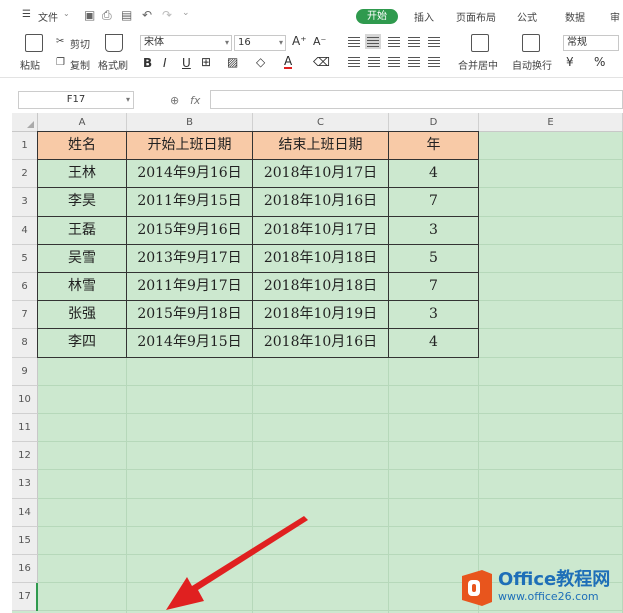  Describe the element at coordinates (82, 343) in the screenshot. I see `table-cell: 李四` at that location.